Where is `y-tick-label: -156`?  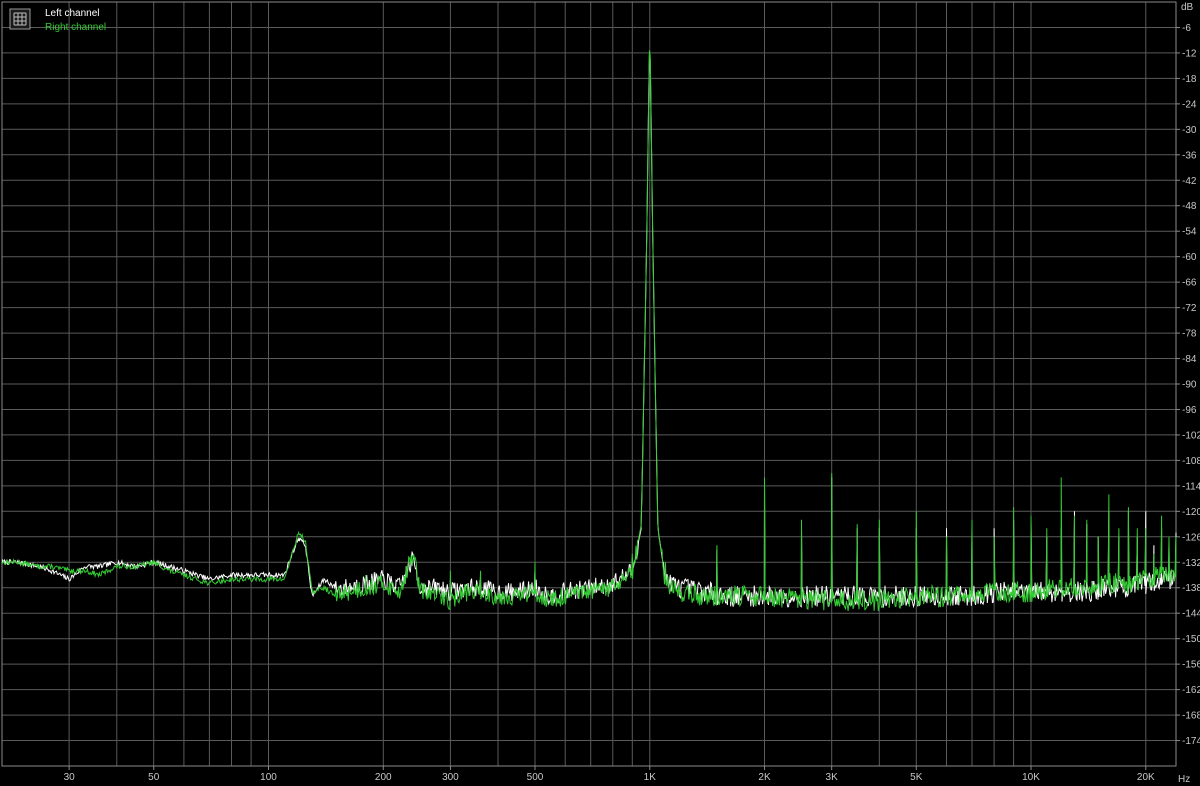 y-tick-label: -156 is located at coordinates (1191, 665).